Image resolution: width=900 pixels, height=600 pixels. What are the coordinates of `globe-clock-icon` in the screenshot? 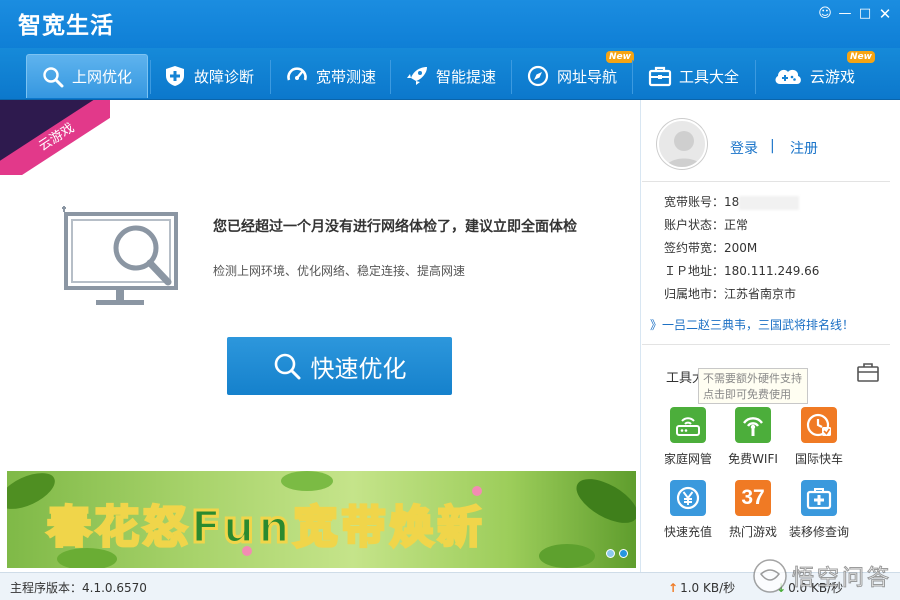 It's located at (819, 425).